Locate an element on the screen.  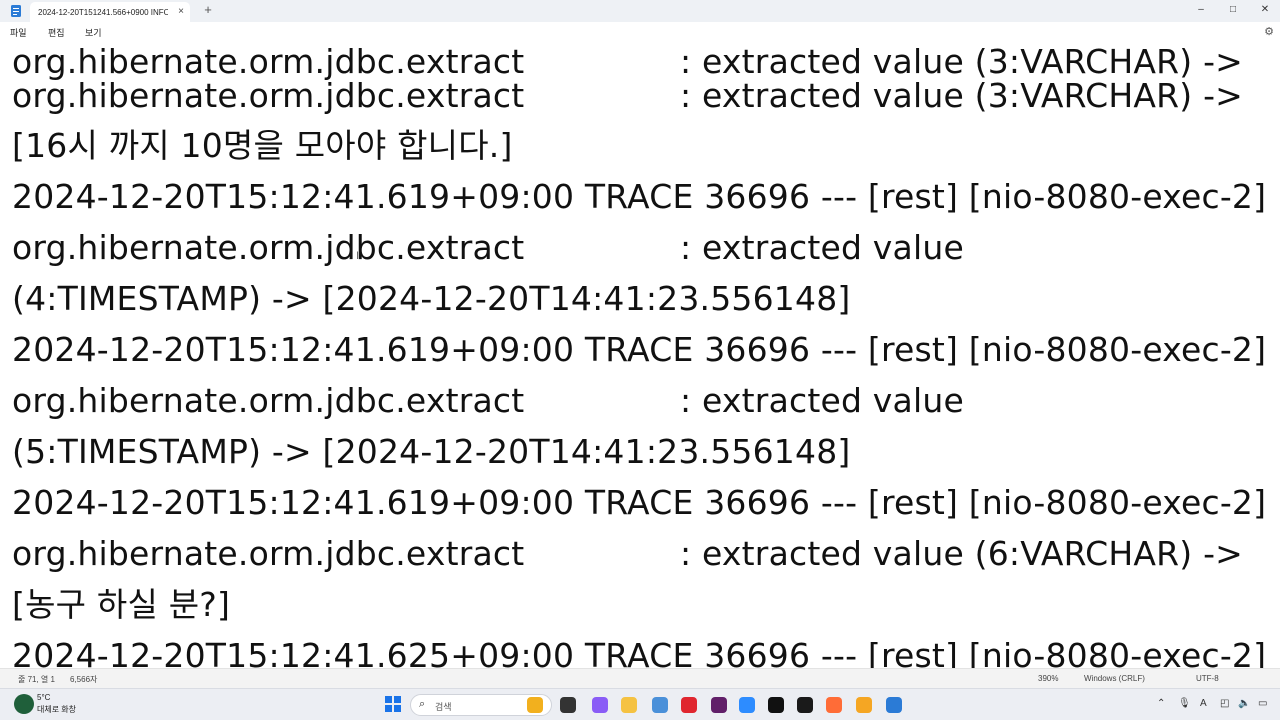
close-window-button: ✕ is located at coordinates (1265, 10).